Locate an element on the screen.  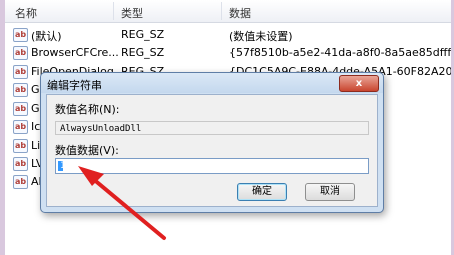
pointer-arrow is located at coordinates (122, 203).